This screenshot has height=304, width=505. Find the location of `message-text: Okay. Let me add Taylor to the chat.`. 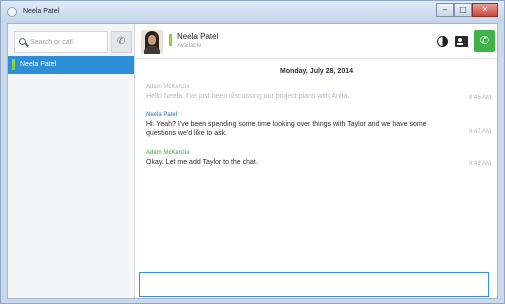

message-text: Okay. Let me add Taylor to the chat. is located at coordinates (202, 162).